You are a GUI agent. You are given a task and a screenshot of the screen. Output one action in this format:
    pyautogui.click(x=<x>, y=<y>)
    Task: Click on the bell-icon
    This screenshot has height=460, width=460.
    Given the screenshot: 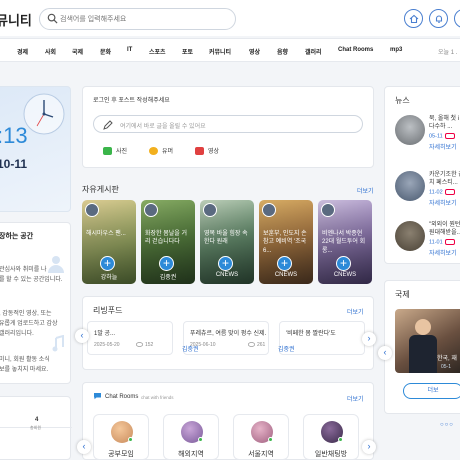 What is the action you would take?
    pyautogui.click(x=439, y=19)
    